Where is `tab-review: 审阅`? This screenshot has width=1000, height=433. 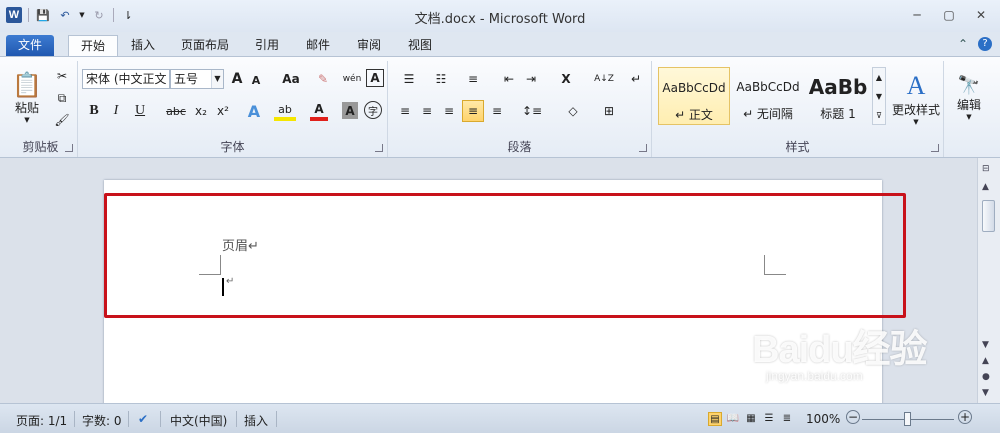
tab-review: 审阅 is located at coordinates (369, 45).